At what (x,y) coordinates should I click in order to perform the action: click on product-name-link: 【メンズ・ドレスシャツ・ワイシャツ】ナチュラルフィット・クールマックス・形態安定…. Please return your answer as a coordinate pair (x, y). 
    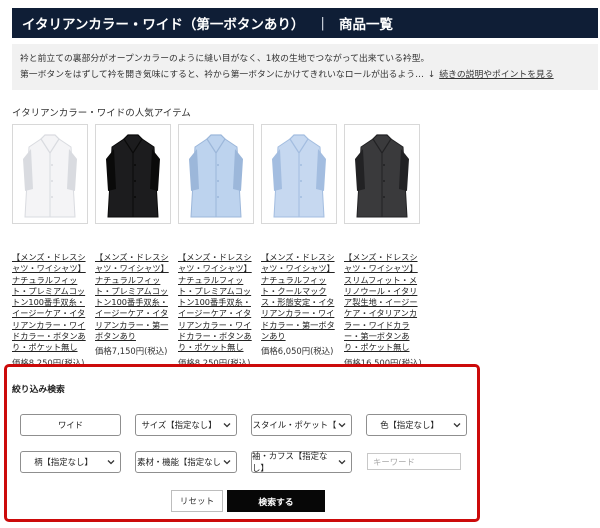
    Looking at the image, I should click on (299, 297).